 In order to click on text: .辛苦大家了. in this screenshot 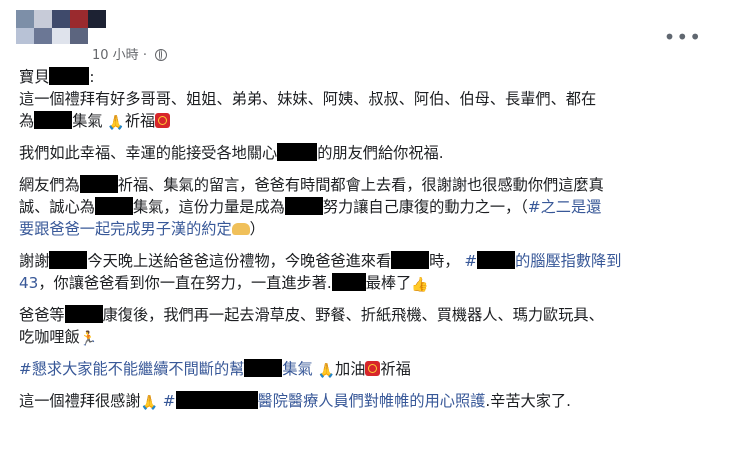, I will do `click(528, 401)`.